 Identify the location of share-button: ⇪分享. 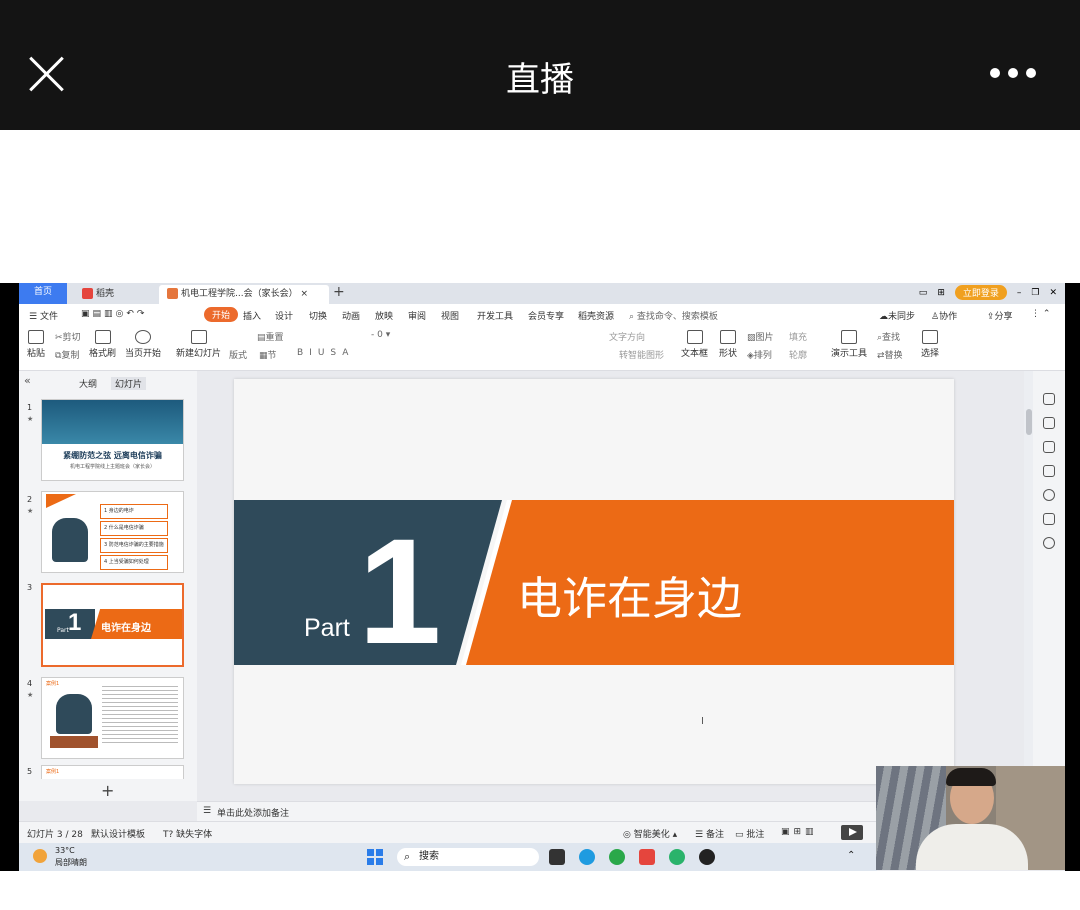
(1000, 315).